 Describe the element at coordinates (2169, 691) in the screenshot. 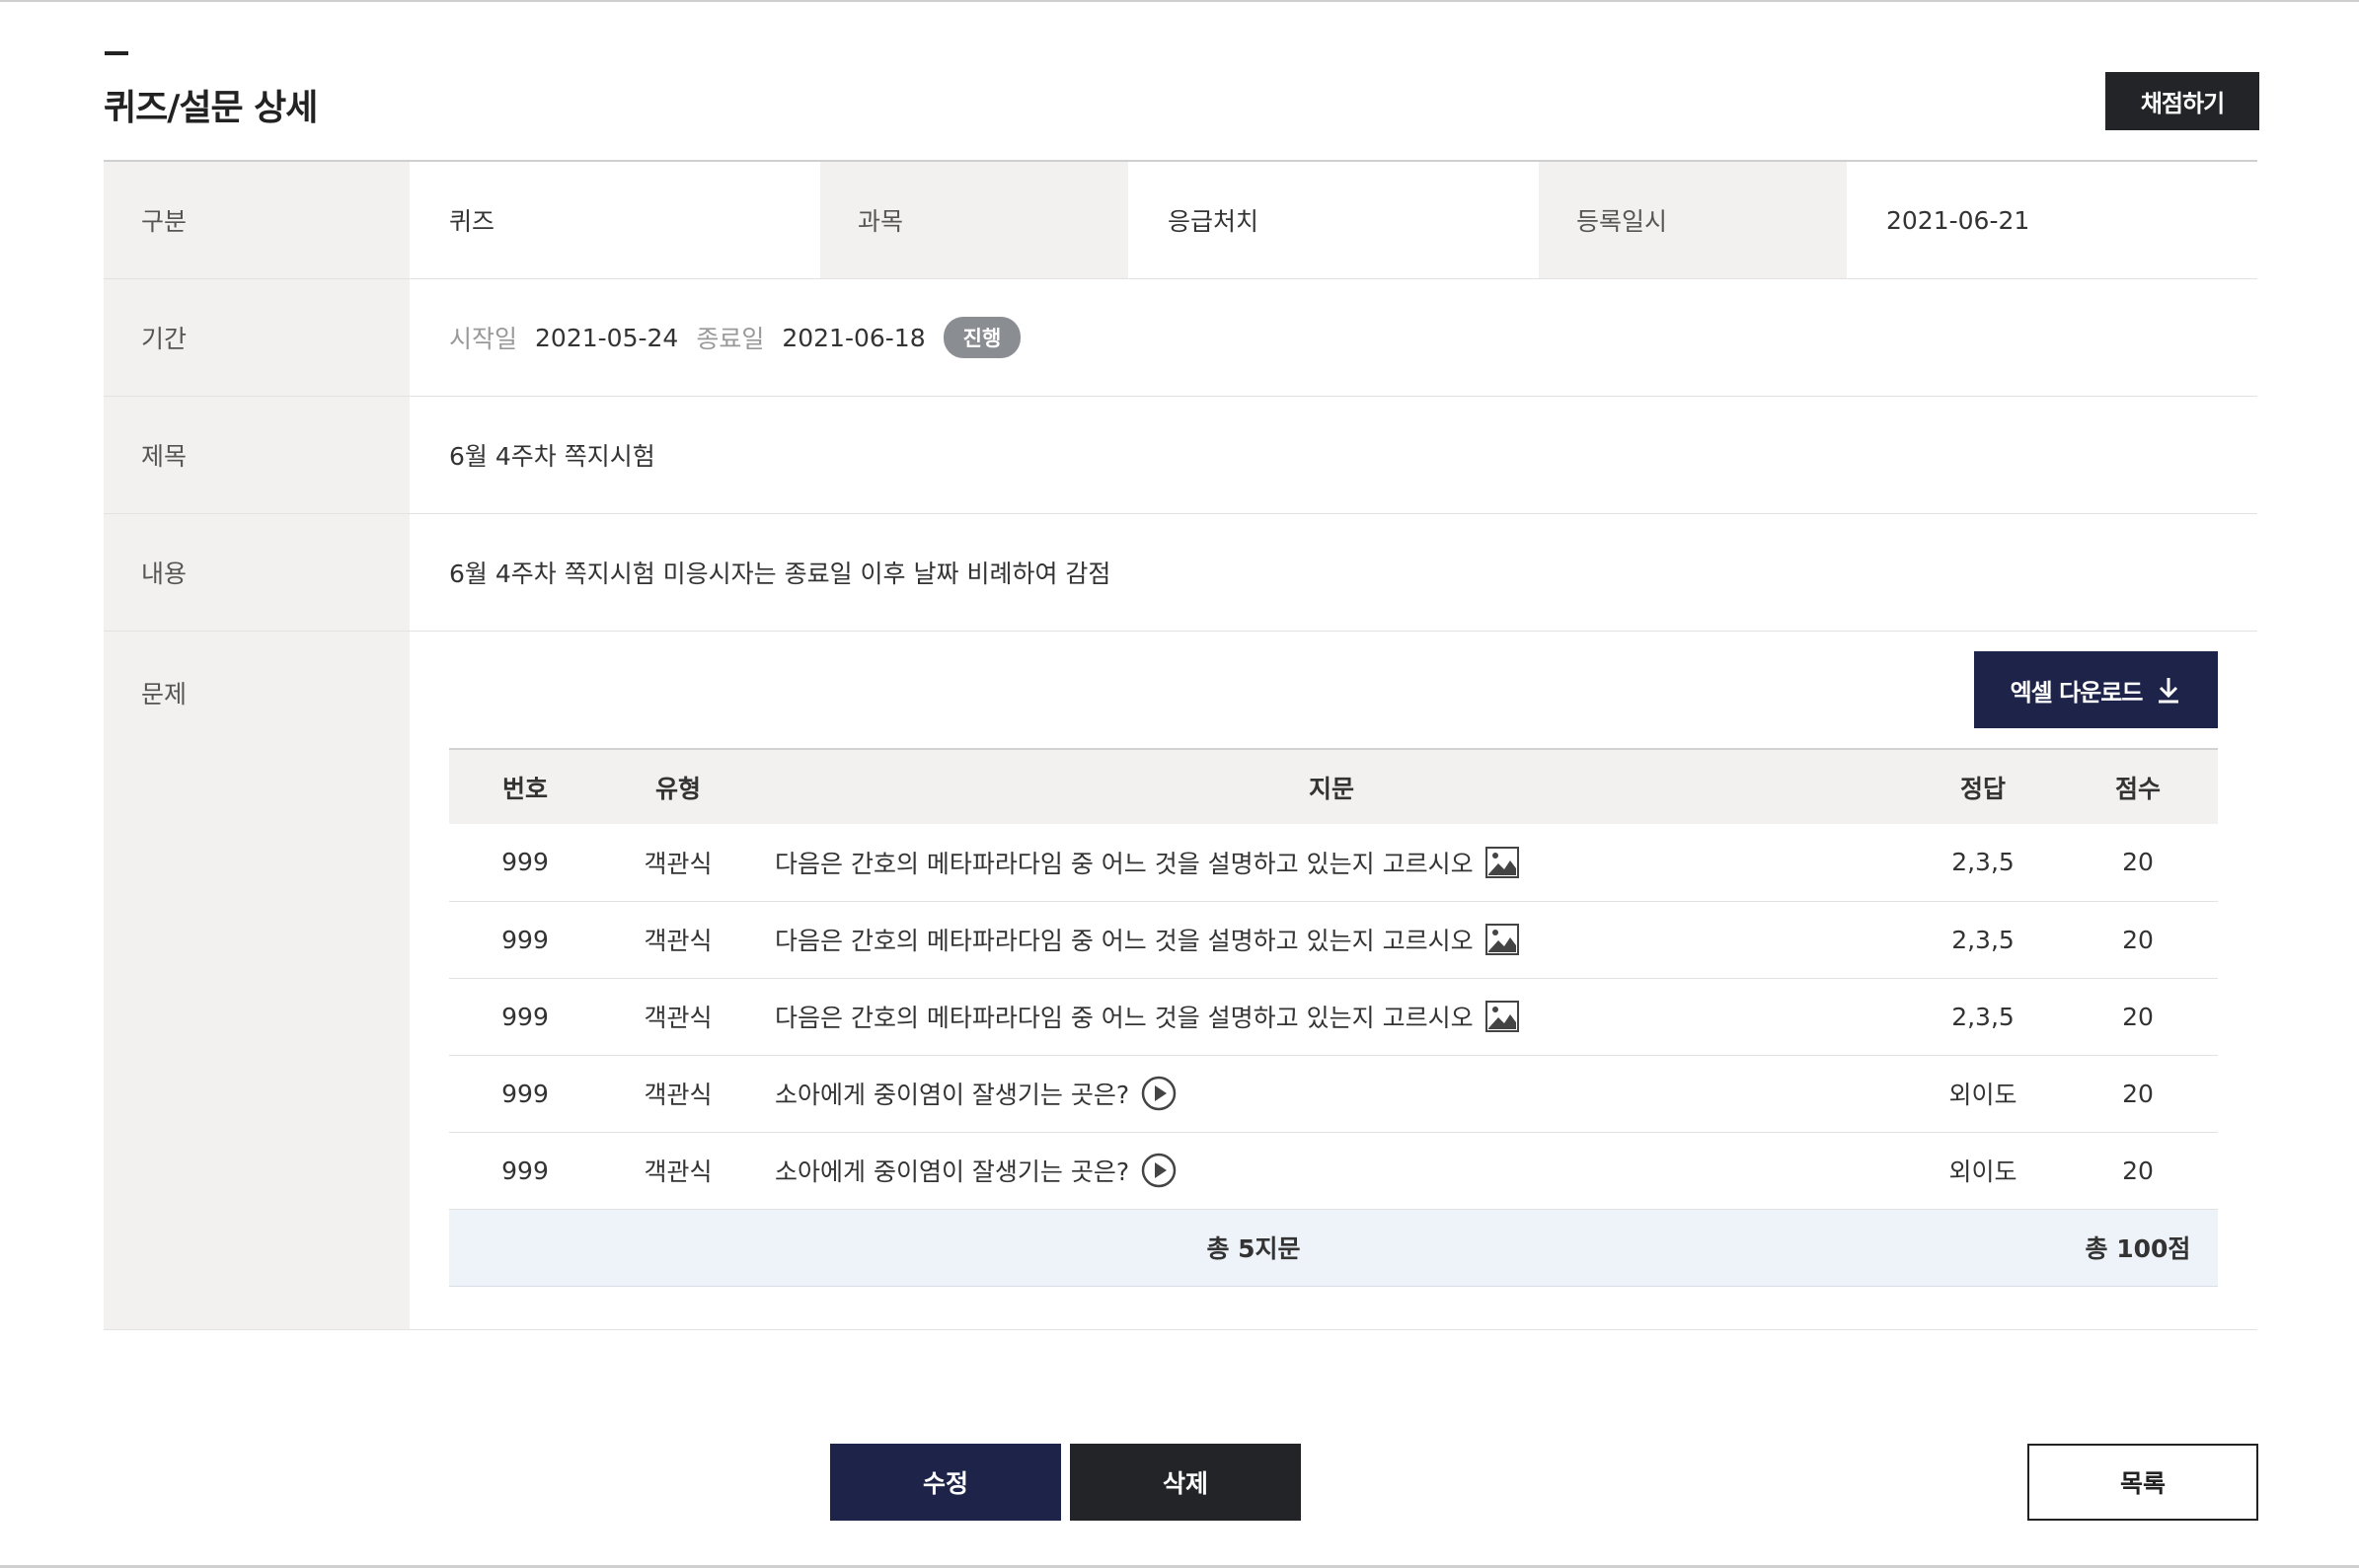

I see `download-icon` at that location.